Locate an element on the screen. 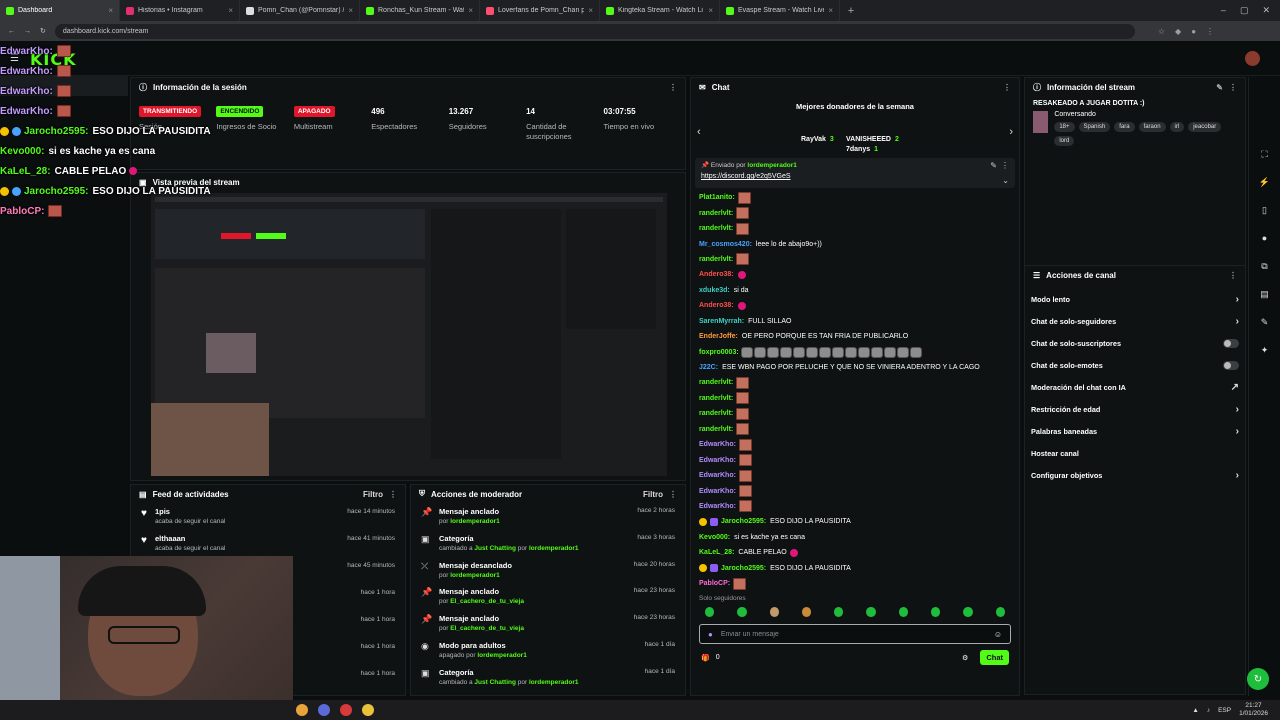 This screenshot has width=1280, height=720. window-control-icon: – is located at coordinates (1223, 10).